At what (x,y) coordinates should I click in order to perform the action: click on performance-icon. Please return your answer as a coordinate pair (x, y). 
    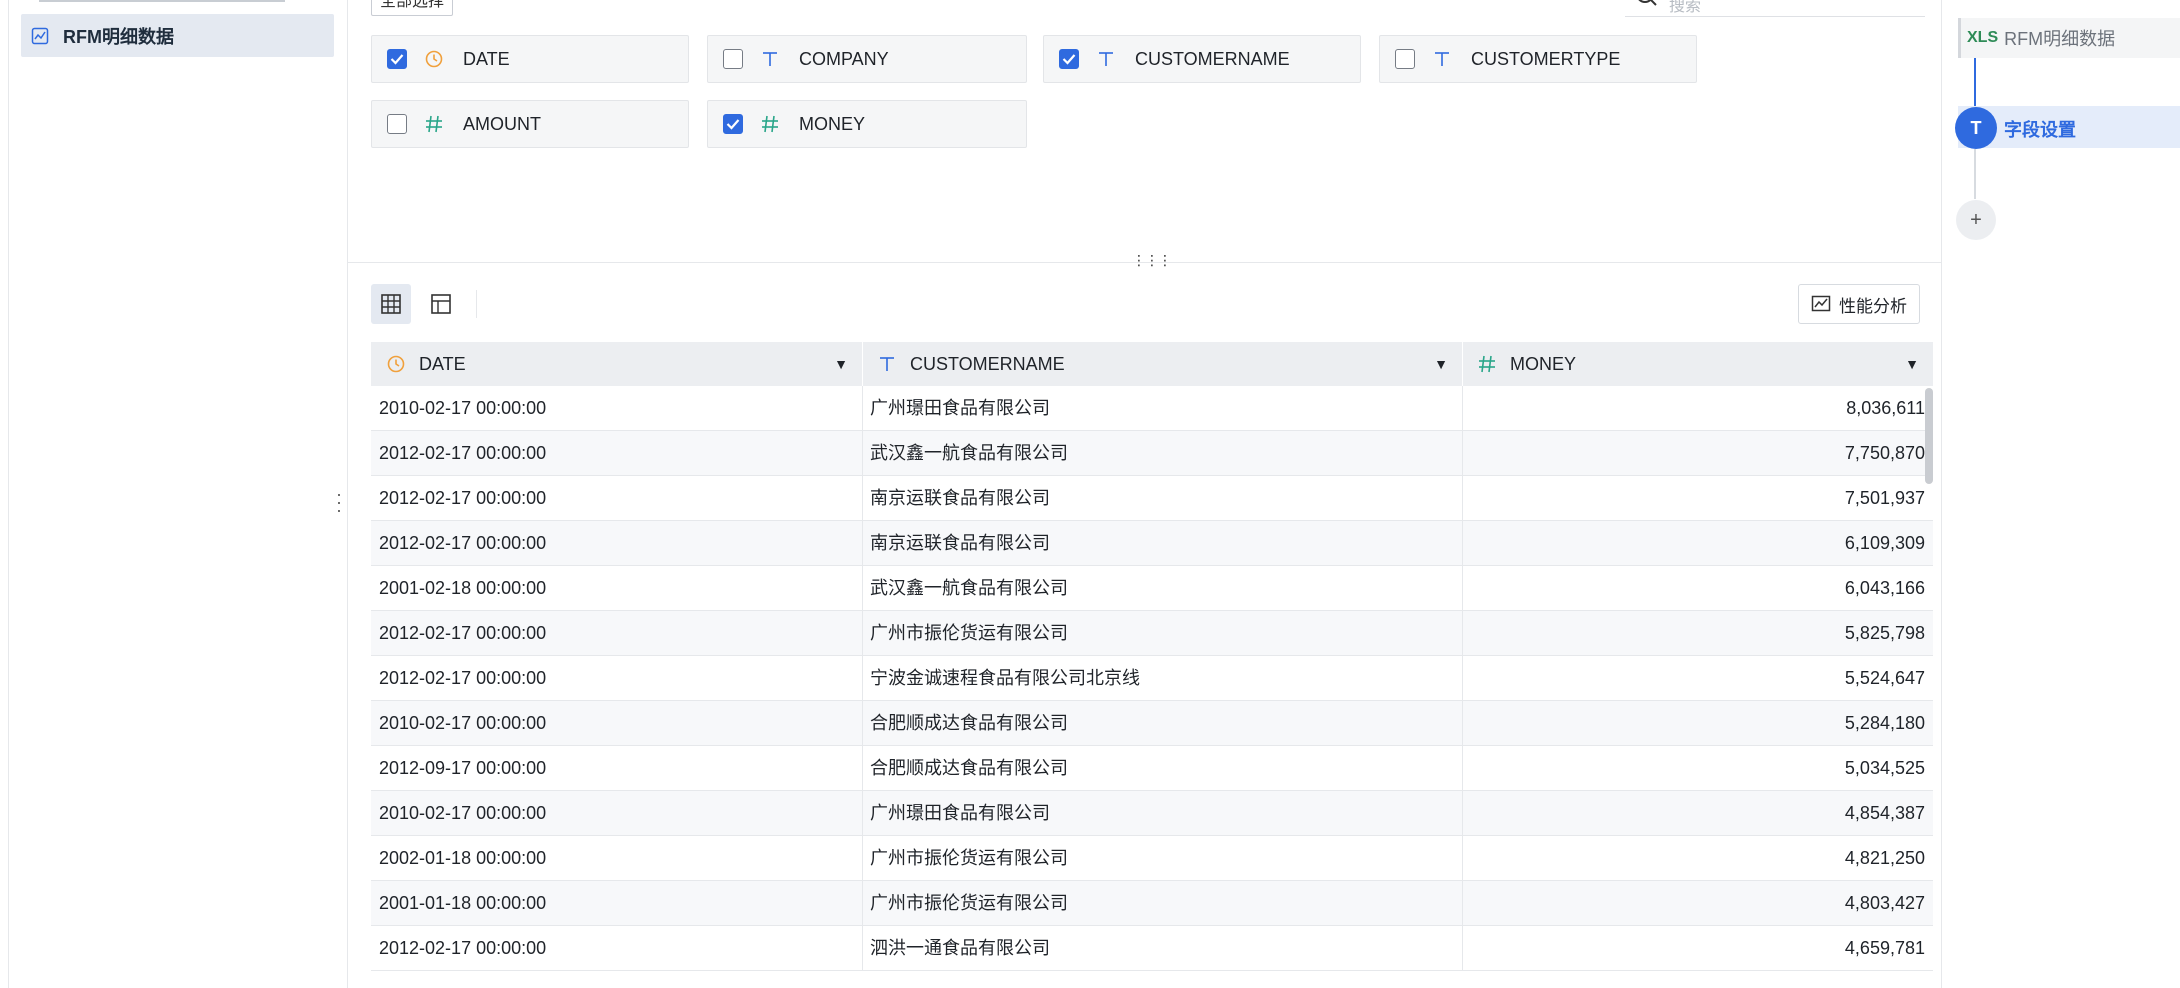
    Looking at the image, I should click on (1821, 303).